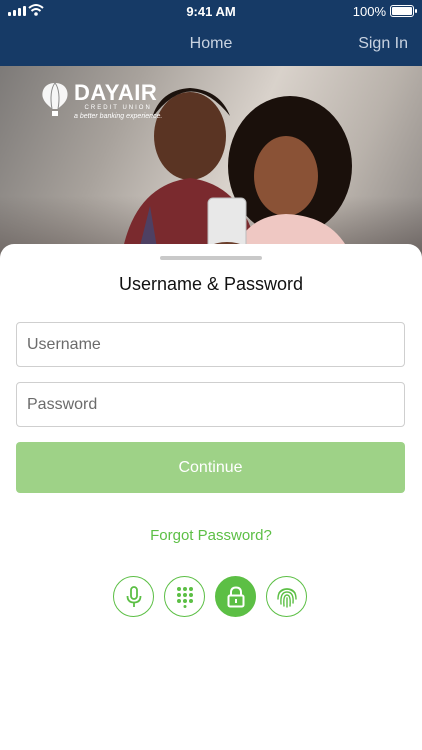  Describe the element at coordinates (55, 99) in the screenshot. I see `hot-air-balloon-icon` at that location.